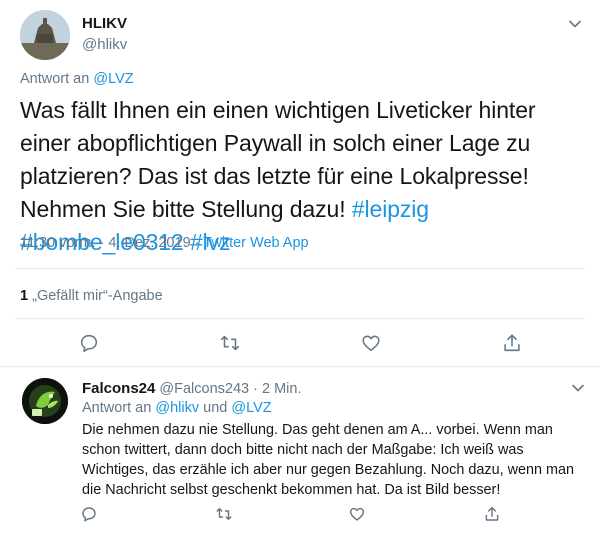  I want to click on reply-context: Antwort an @hlikv und @LVZ, so click(177, 408).